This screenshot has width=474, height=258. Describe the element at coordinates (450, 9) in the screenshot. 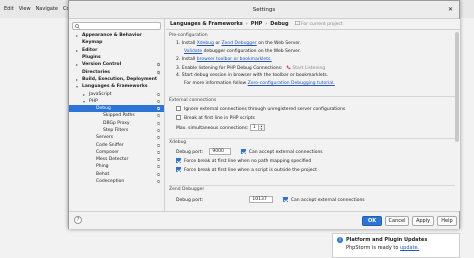

I see `close-icon: ✕` at that location.